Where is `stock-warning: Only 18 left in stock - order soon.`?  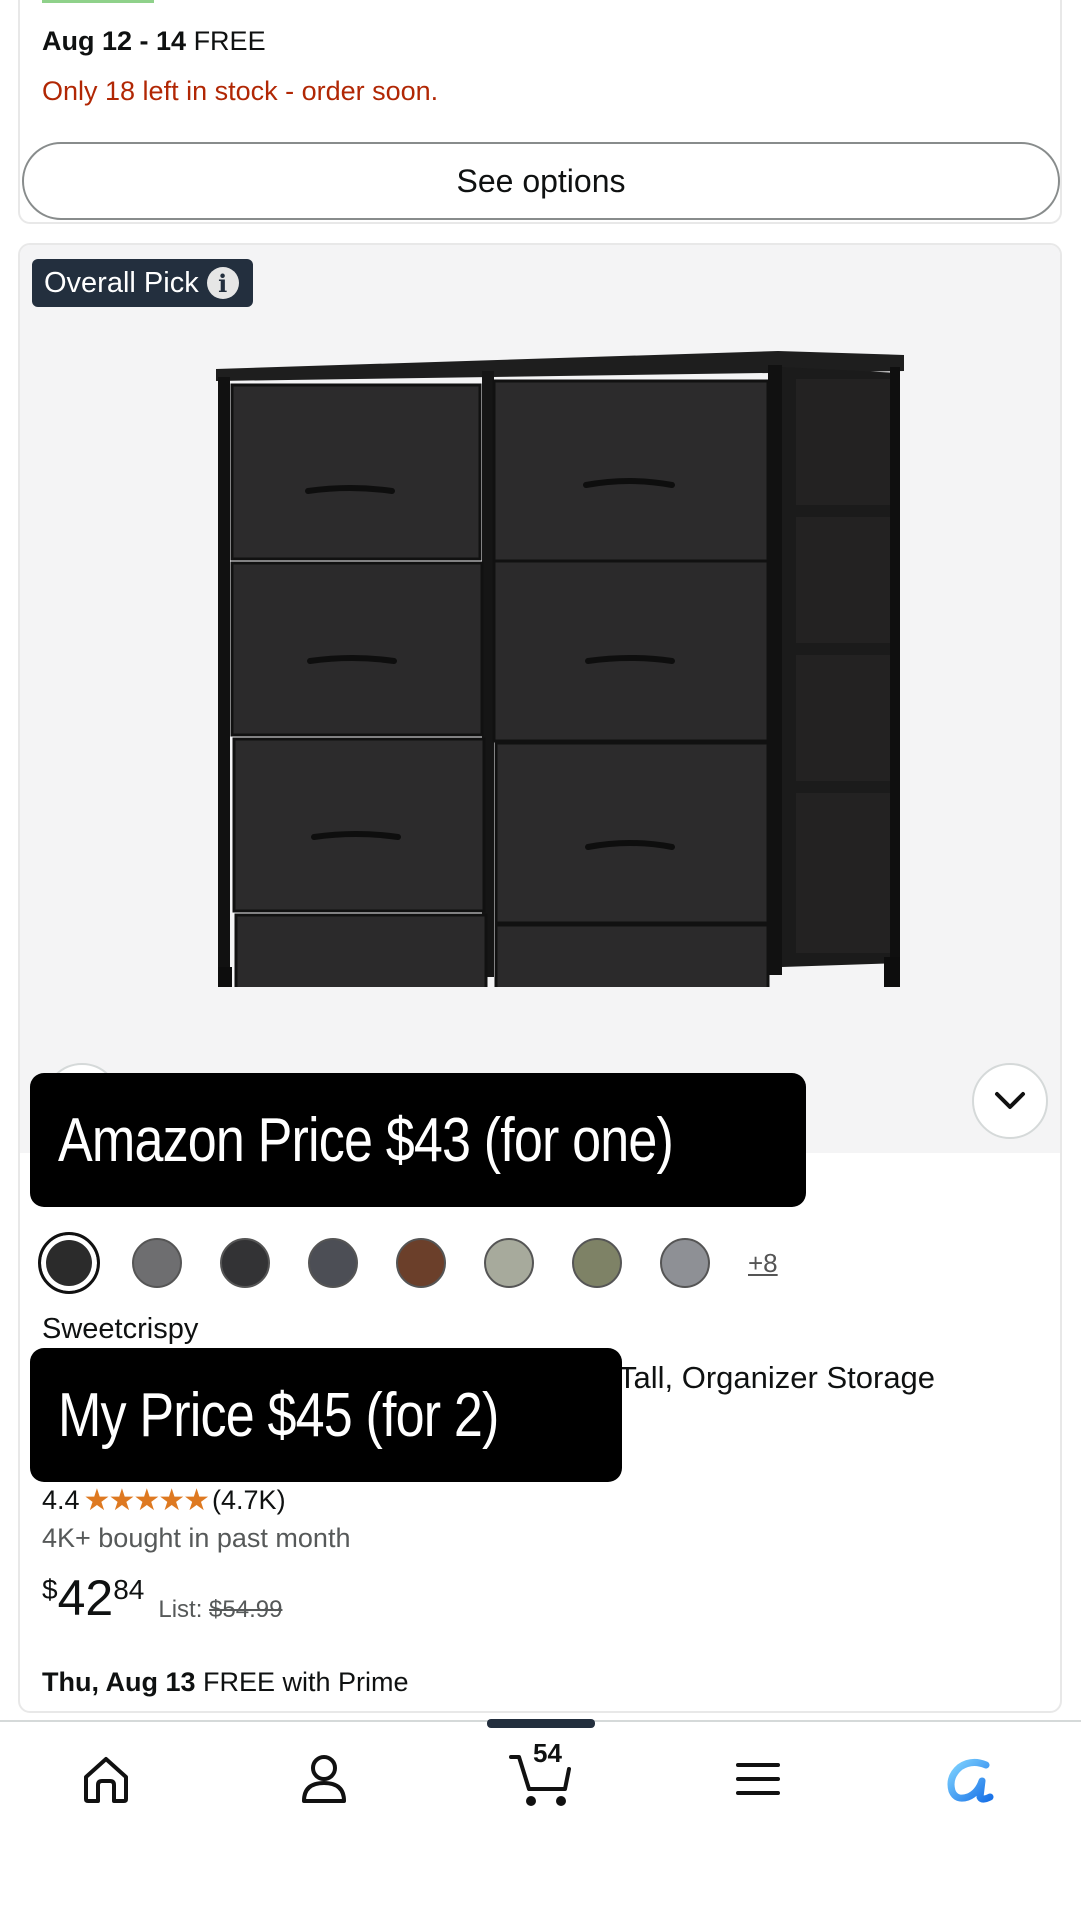 stock-warning: Only 18 left in stock - order soon. is located at coordinates (240, 91).